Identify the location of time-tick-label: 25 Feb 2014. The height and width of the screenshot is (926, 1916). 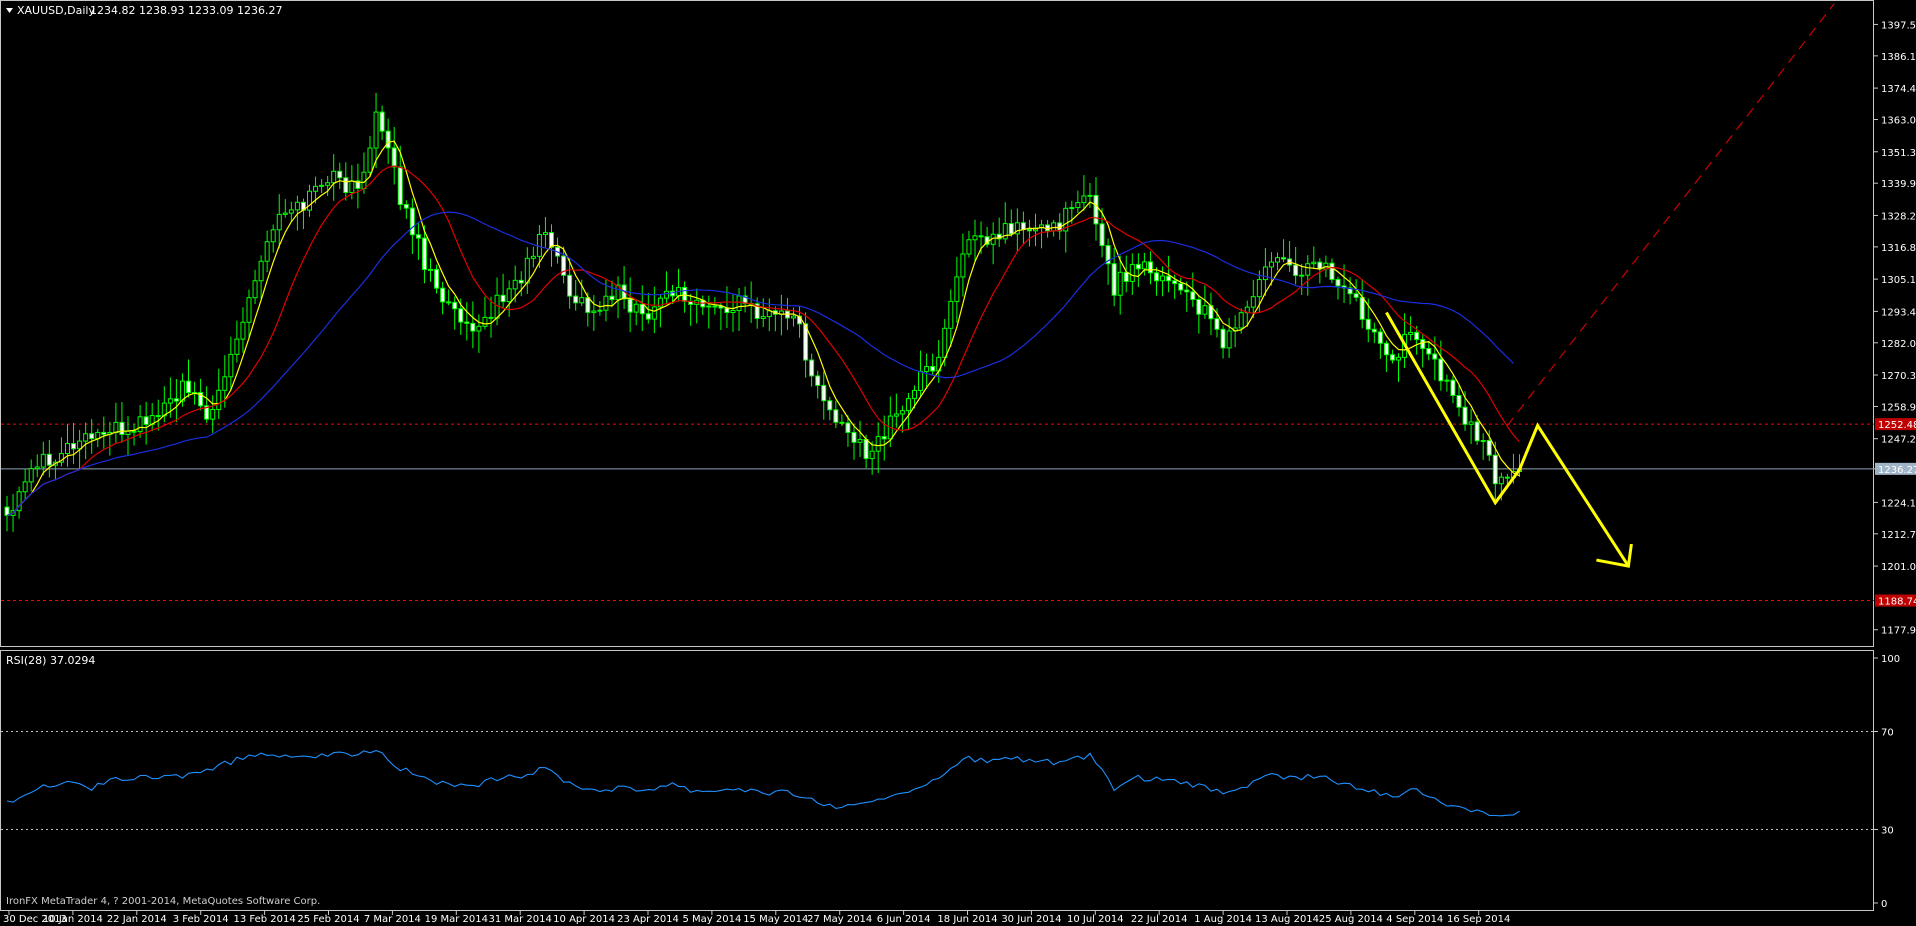
(328, 919).